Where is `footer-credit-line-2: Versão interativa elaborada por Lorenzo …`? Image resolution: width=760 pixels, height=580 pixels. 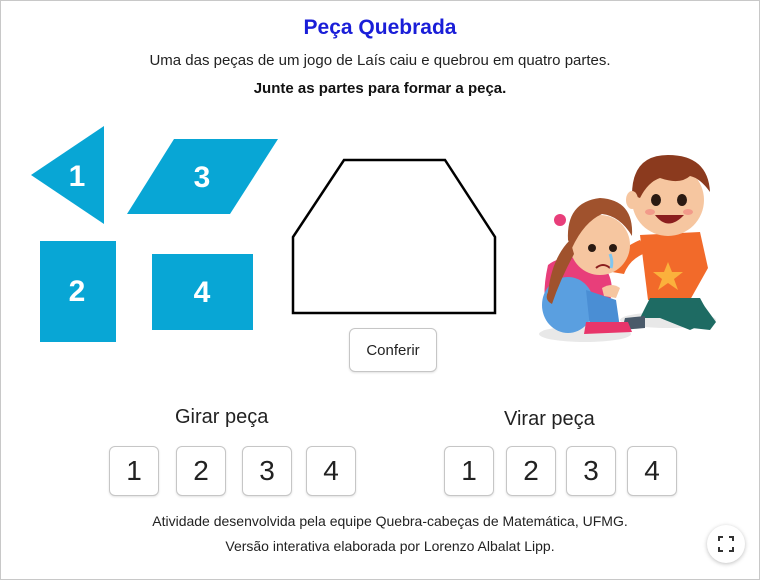 footer-credit-line-2: Versão interativa elaborada por Lorenzo … is located at coordinates (390, 546).